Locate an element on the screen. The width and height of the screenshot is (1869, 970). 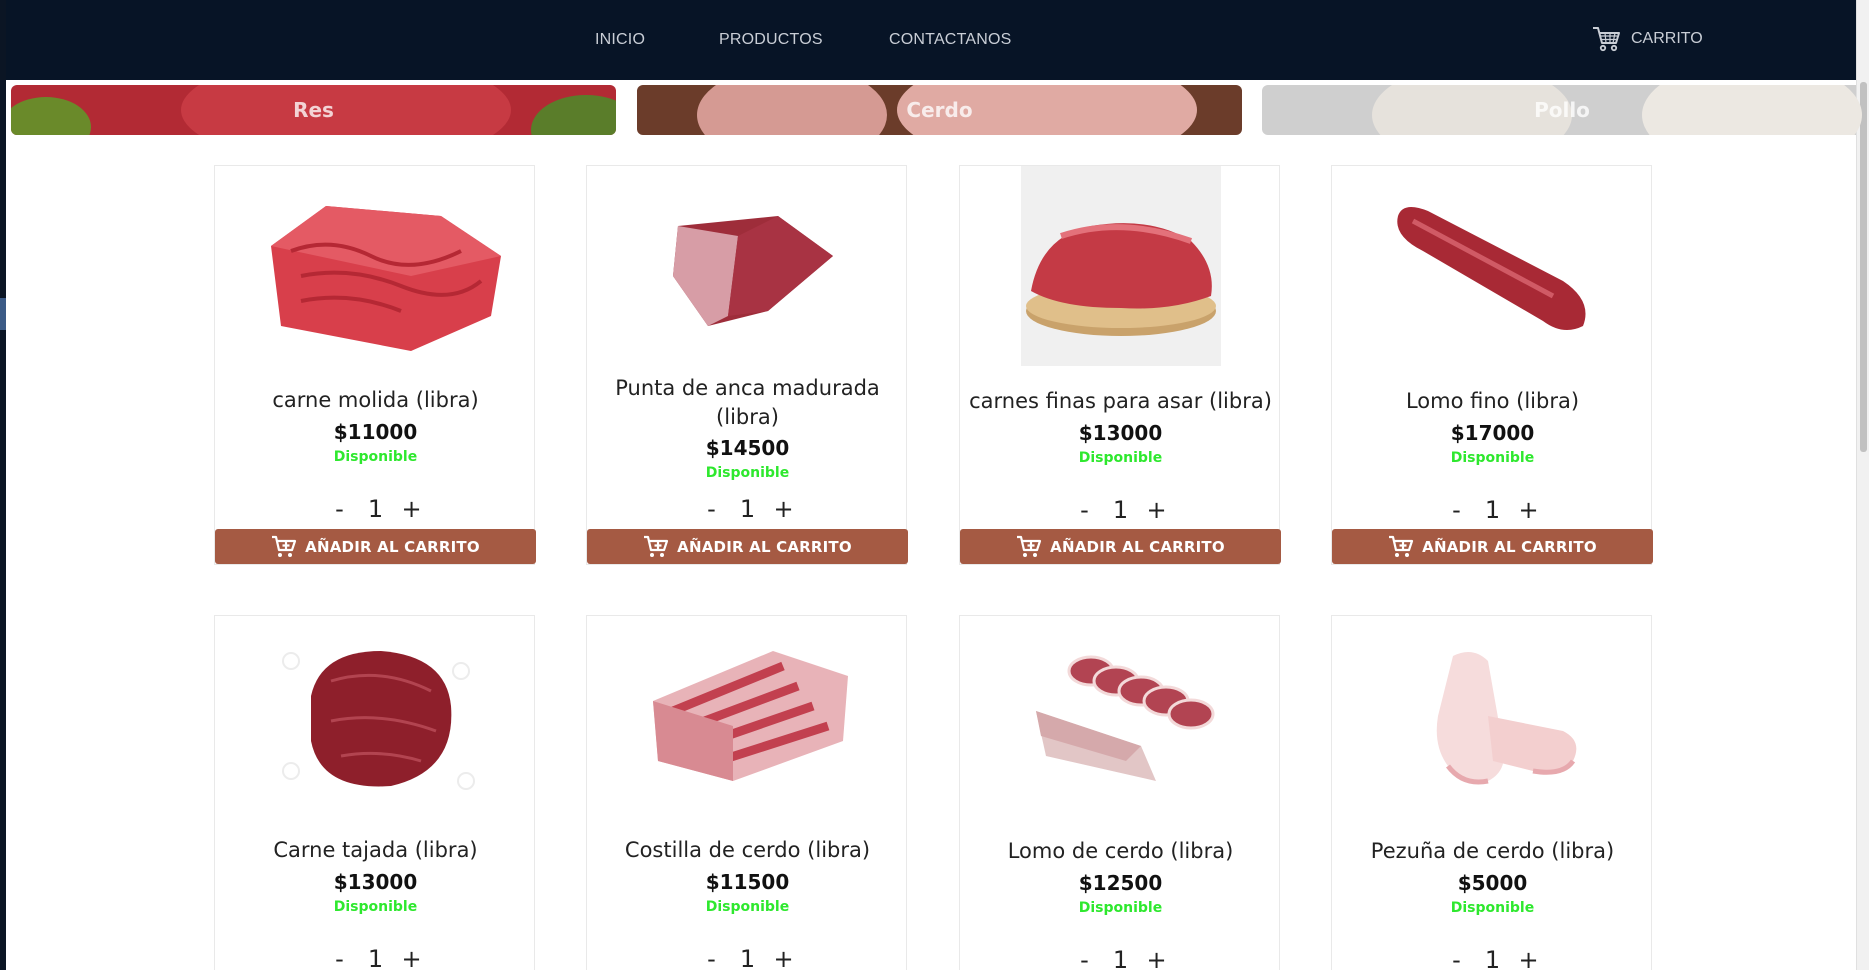
product-price: $11000 is located at coordinates (375, 432).